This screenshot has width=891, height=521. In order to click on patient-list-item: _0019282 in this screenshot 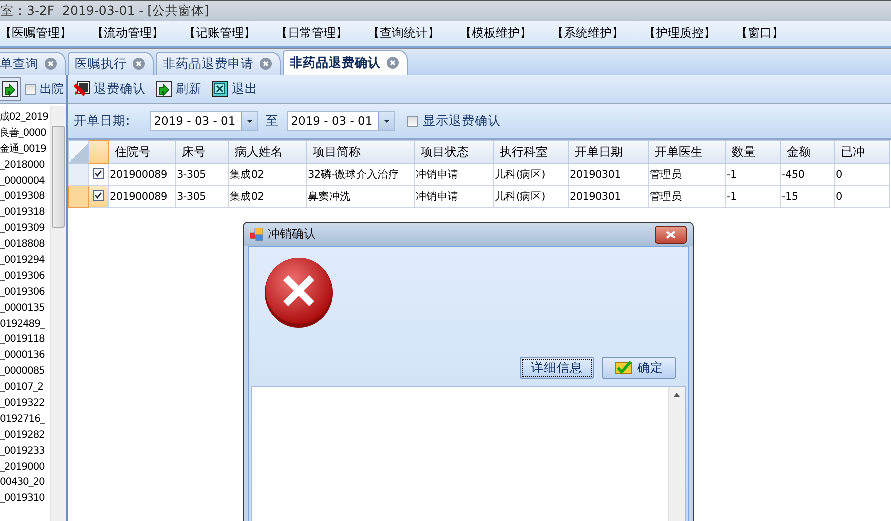, I will do `click(25, 436)`.